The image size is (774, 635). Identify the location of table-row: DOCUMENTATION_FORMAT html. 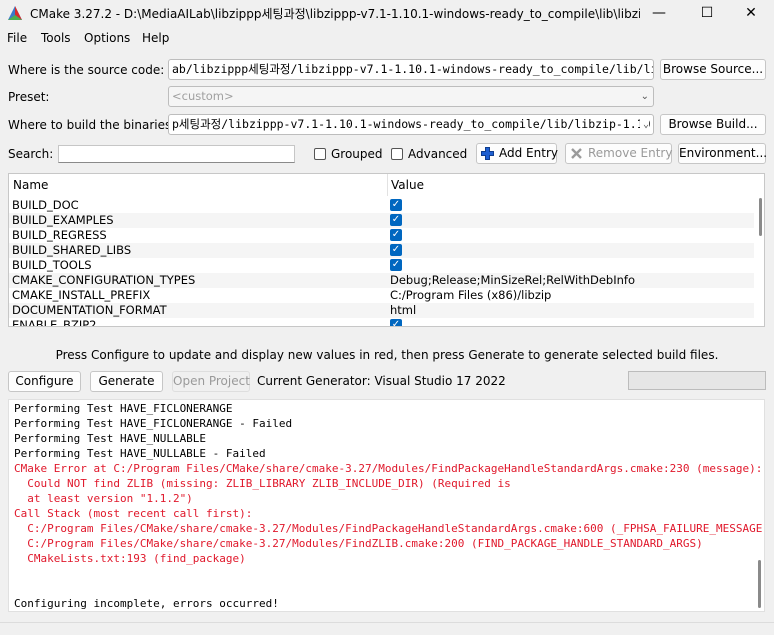
(381, 310).